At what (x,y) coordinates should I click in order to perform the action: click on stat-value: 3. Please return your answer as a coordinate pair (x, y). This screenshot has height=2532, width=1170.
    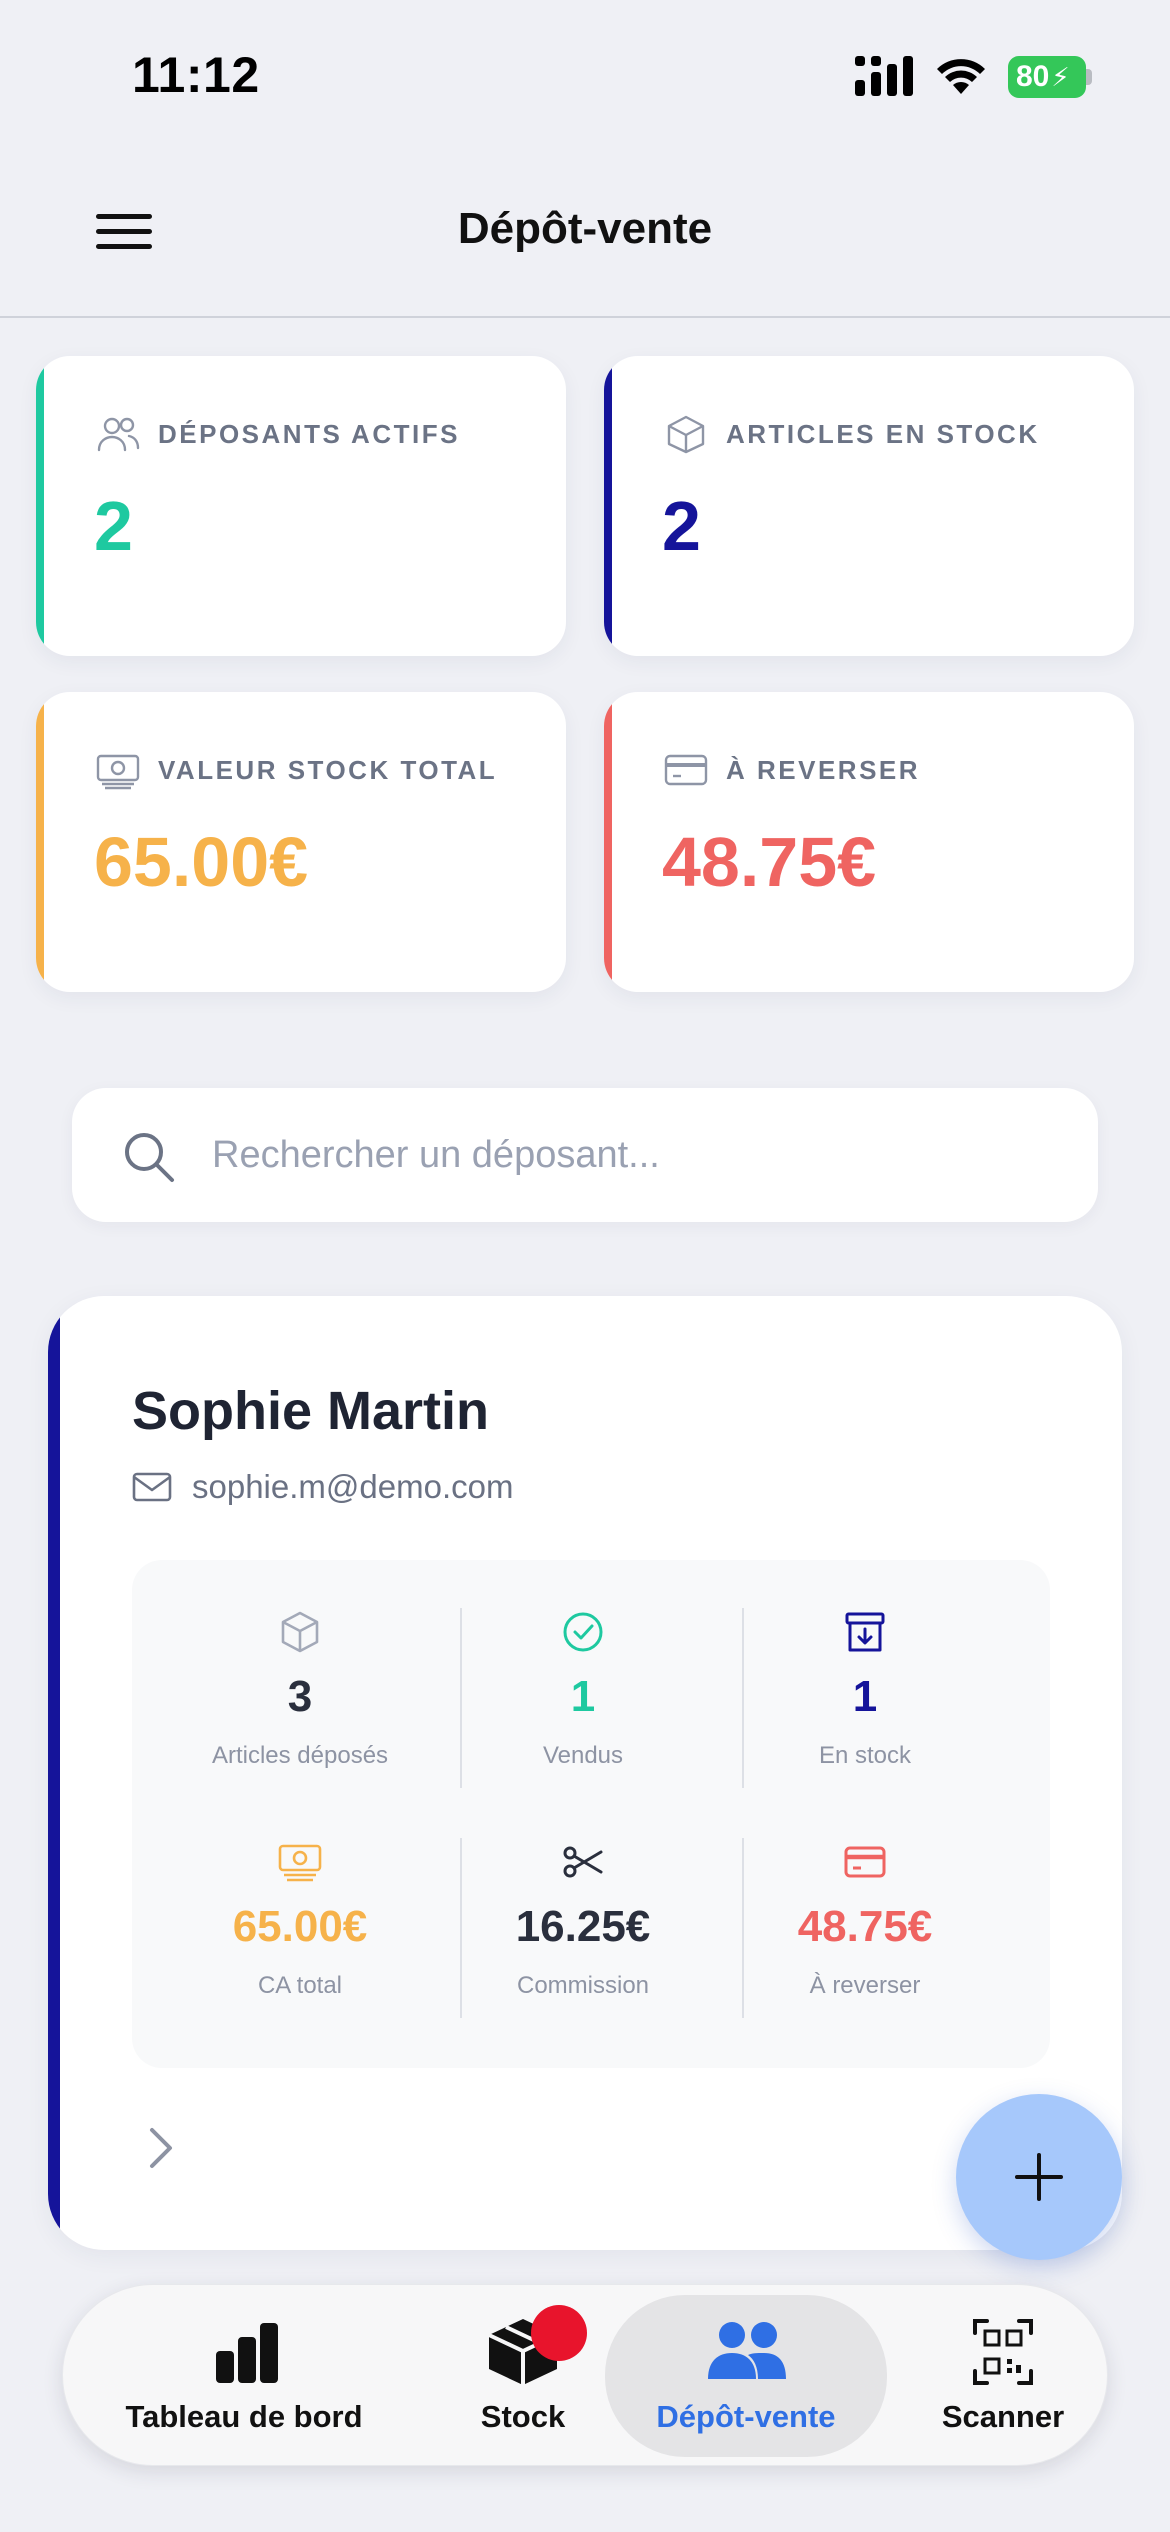
    Looking at the image, I should click on (300, 1696).